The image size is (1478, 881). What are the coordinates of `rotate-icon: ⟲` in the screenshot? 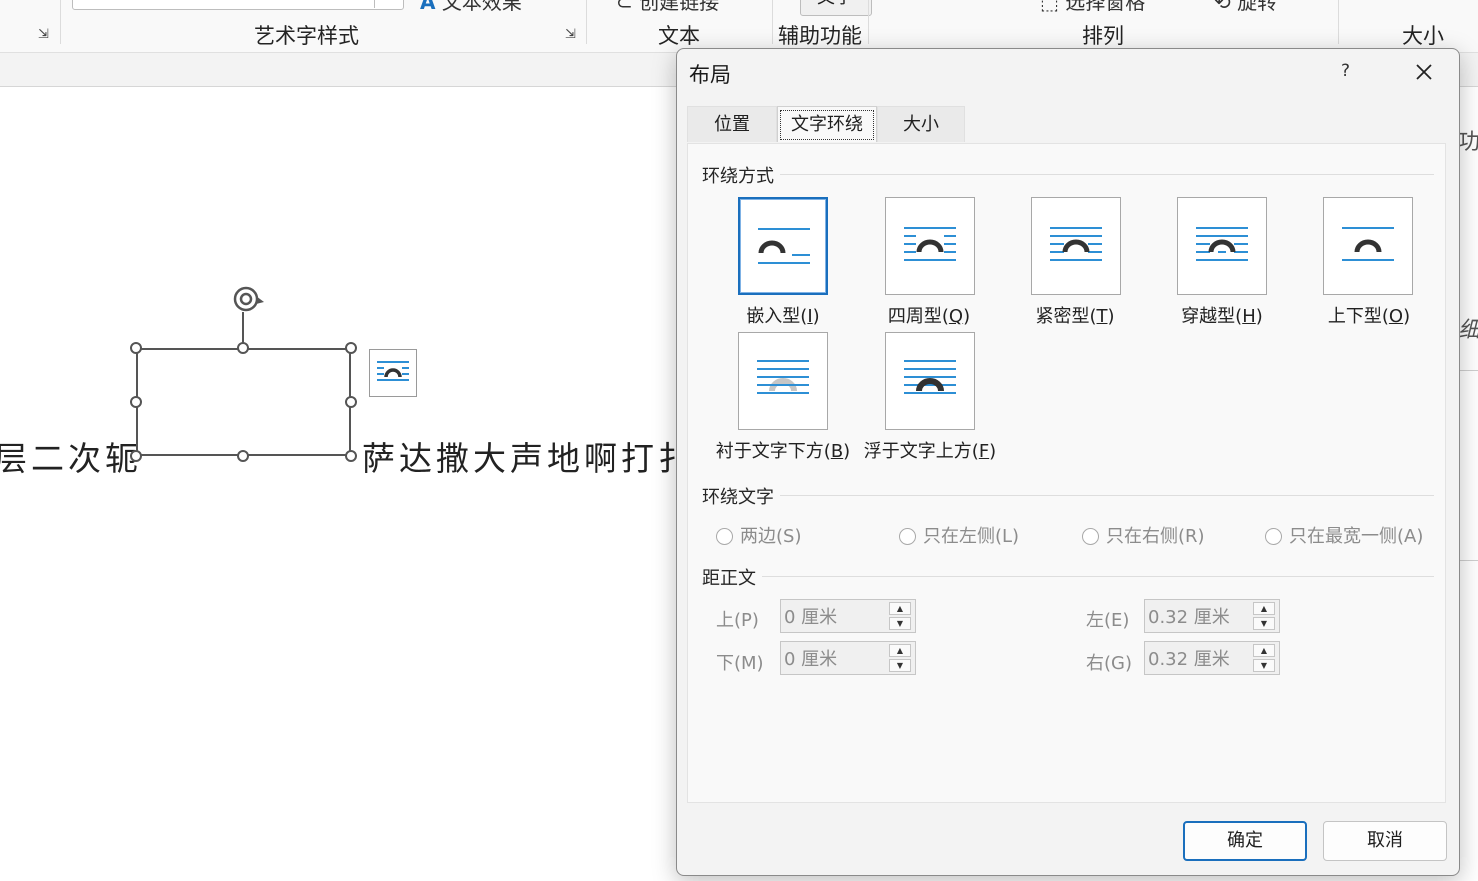 It's located at (1222, 7).